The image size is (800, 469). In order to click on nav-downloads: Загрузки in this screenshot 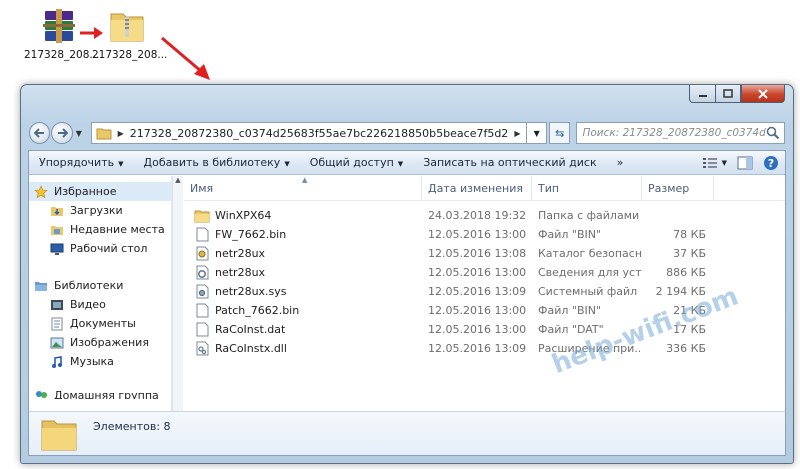, I will do `click(100, 210)`.